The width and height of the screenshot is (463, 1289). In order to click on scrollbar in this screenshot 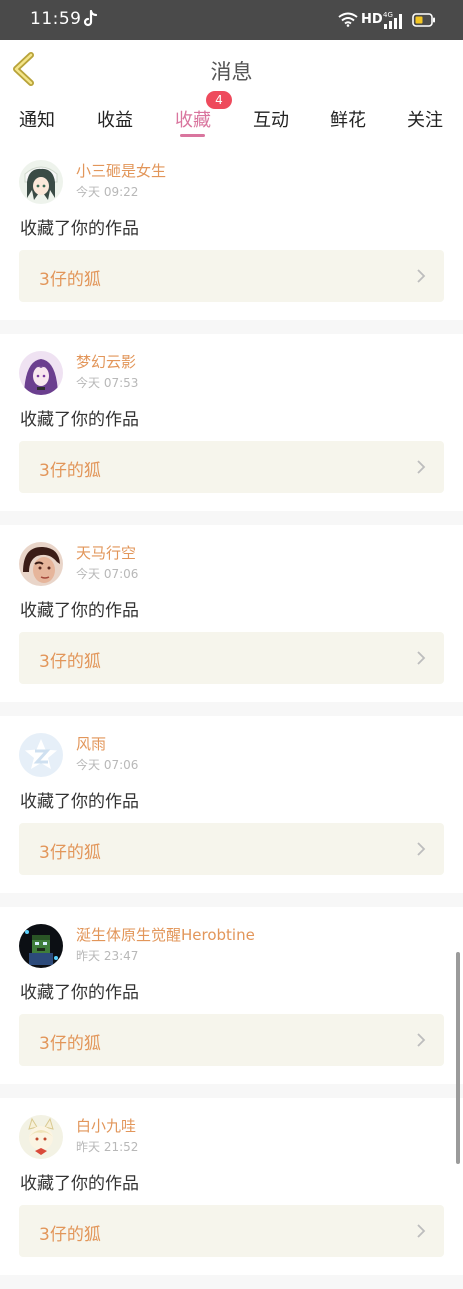, I will do `click(458, 1058)`.